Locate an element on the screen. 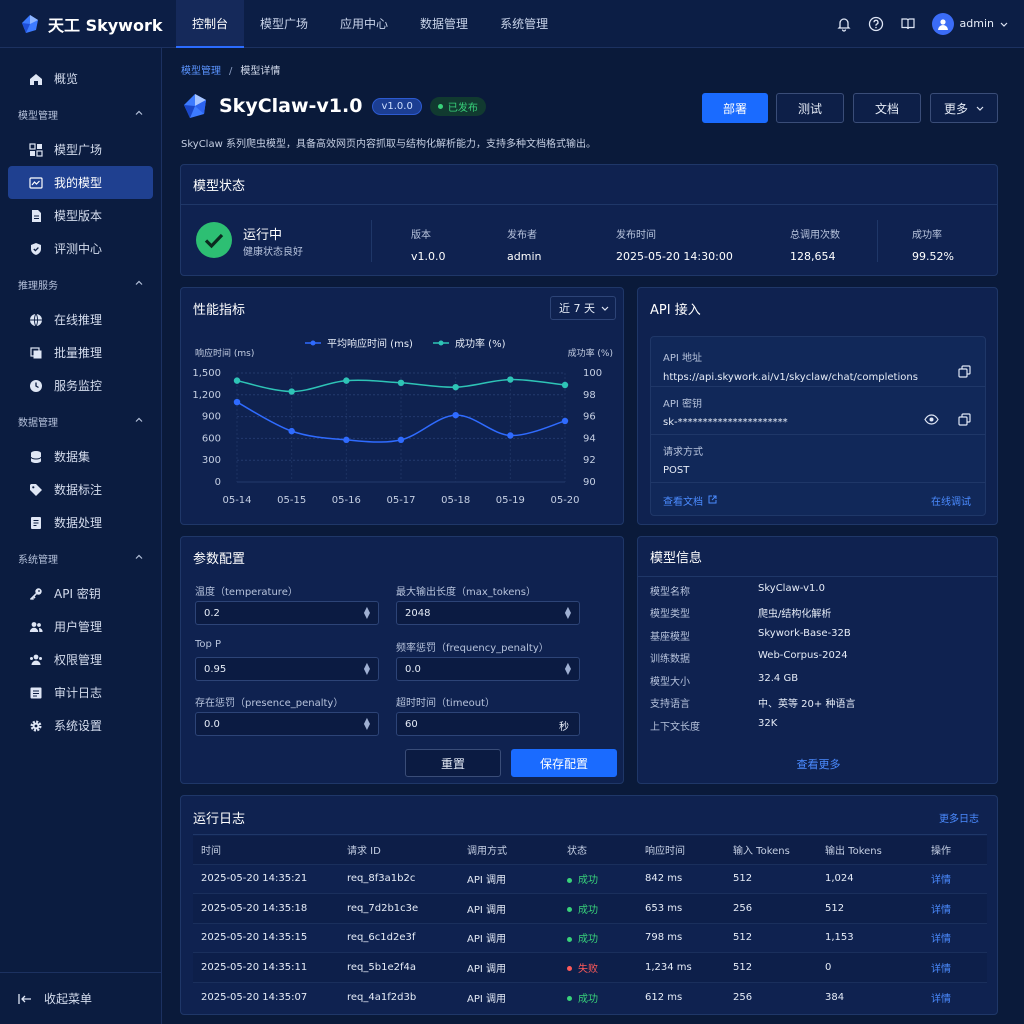 The image size is (1024, 1024). max-tokens-input: 2048 ▲ ▼ is located at coordinates (488, 613).